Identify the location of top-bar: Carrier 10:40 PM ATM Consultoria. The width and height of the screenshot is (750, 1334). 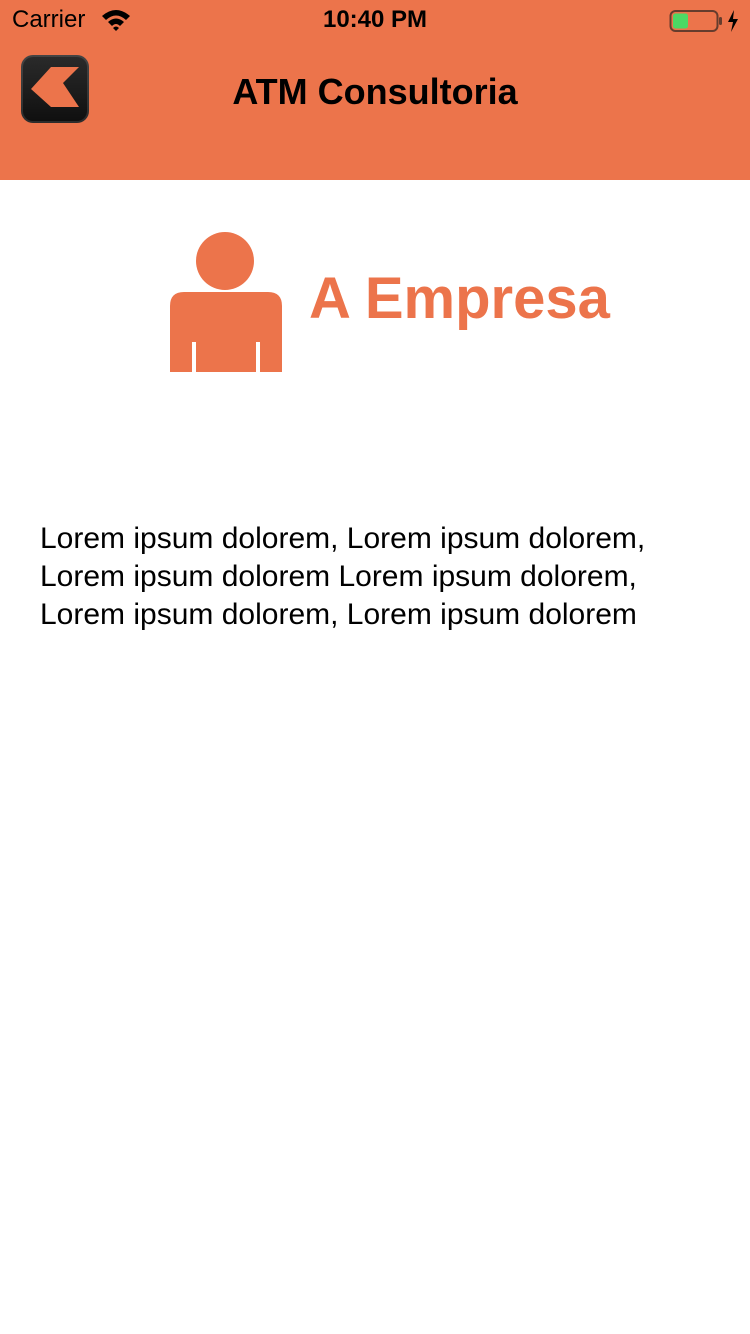
(375, 90).